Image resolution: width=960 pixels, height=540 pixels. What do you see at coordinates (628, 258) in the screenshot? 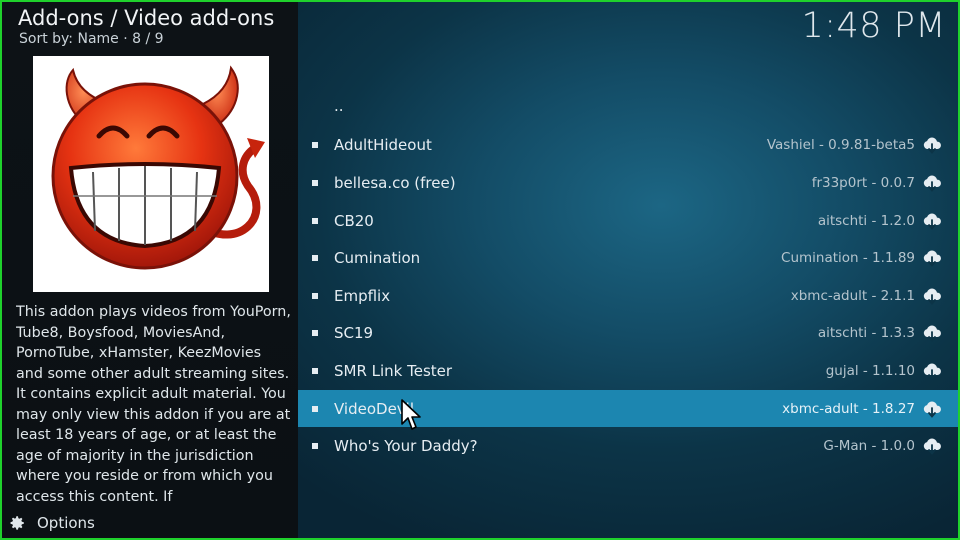
I see `list-item: Cumination Cumination - 1.1.89` at bounding box center [628, 258].